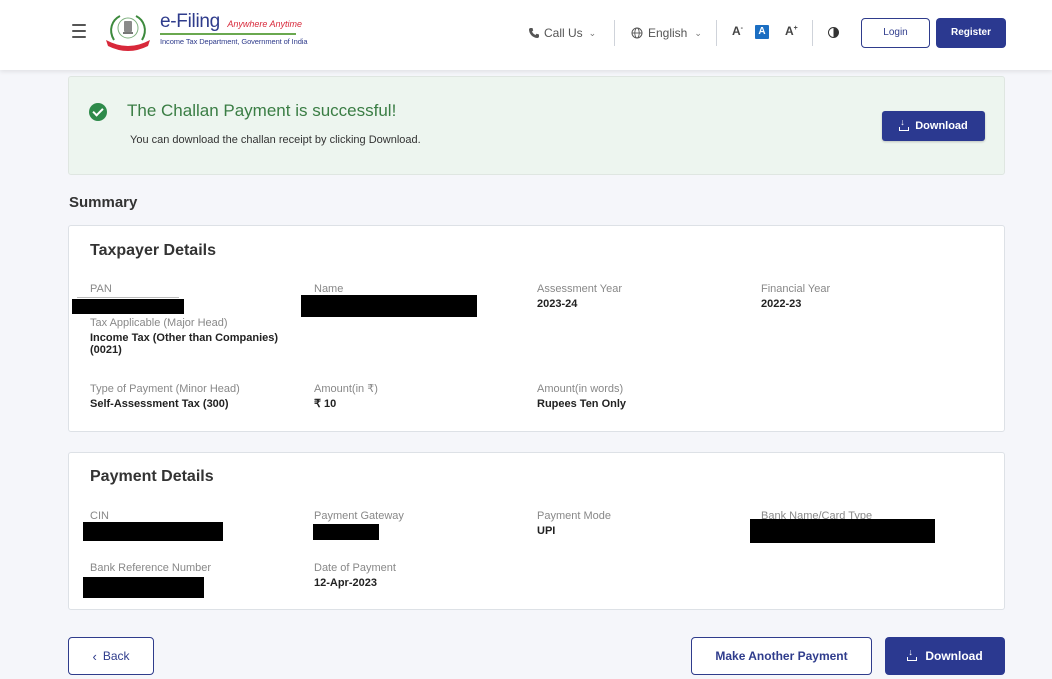  I want to click on download-button-top: Download, so click(933, 126).